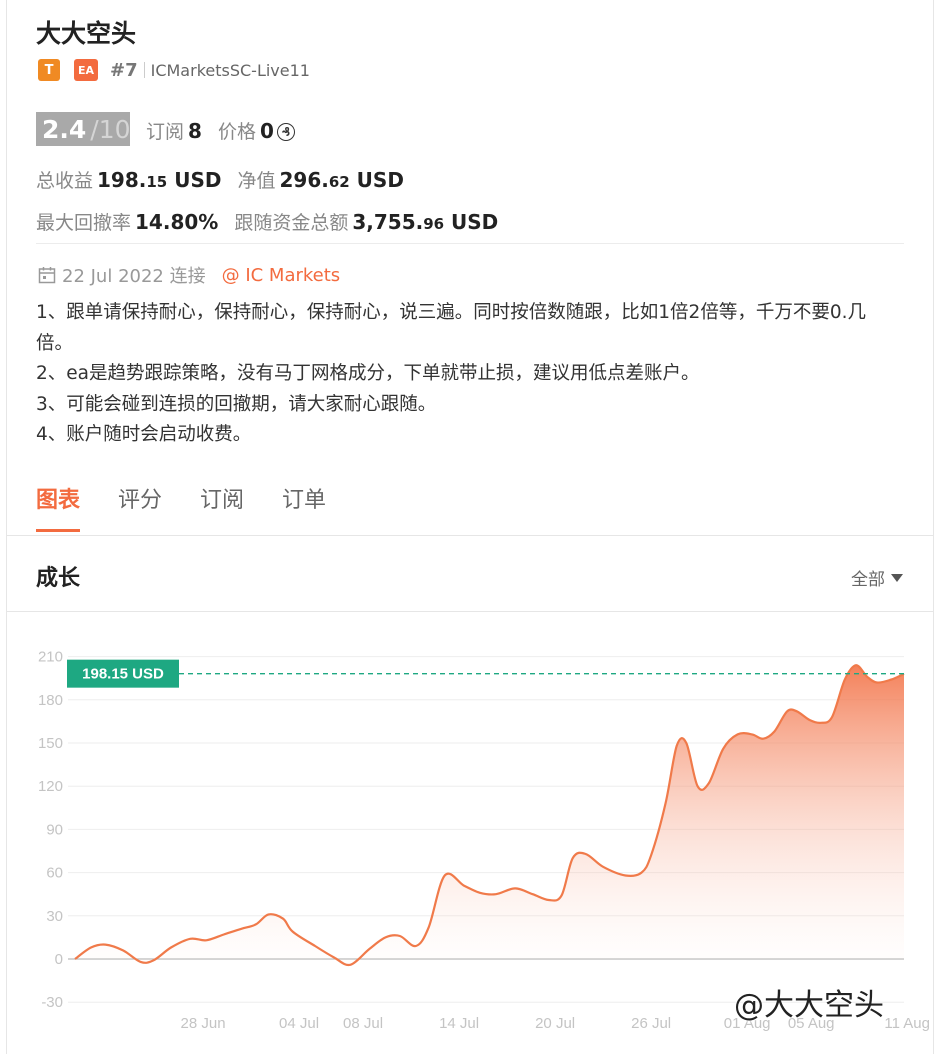  I want to click on watermark: @大大空头, so click(809, 1005).